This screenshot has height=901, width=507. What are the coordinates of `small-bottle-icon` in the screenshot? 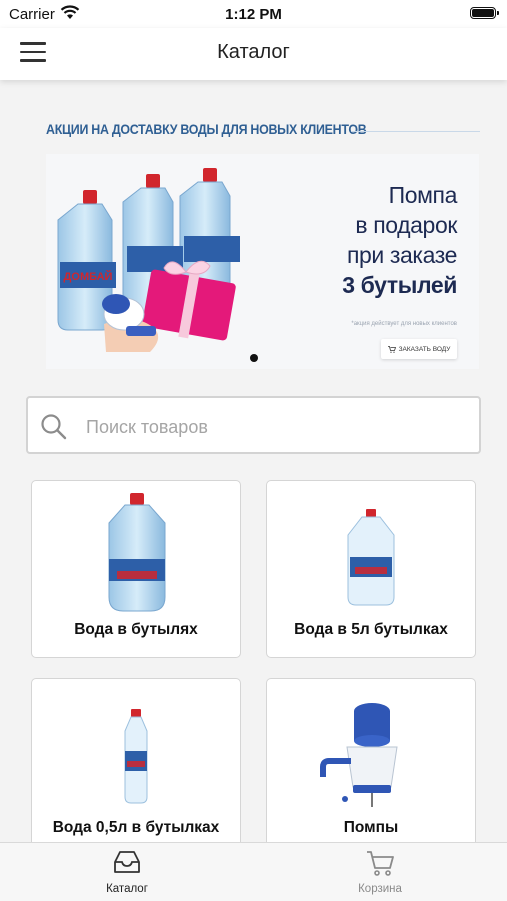 It's located at (136, 756).